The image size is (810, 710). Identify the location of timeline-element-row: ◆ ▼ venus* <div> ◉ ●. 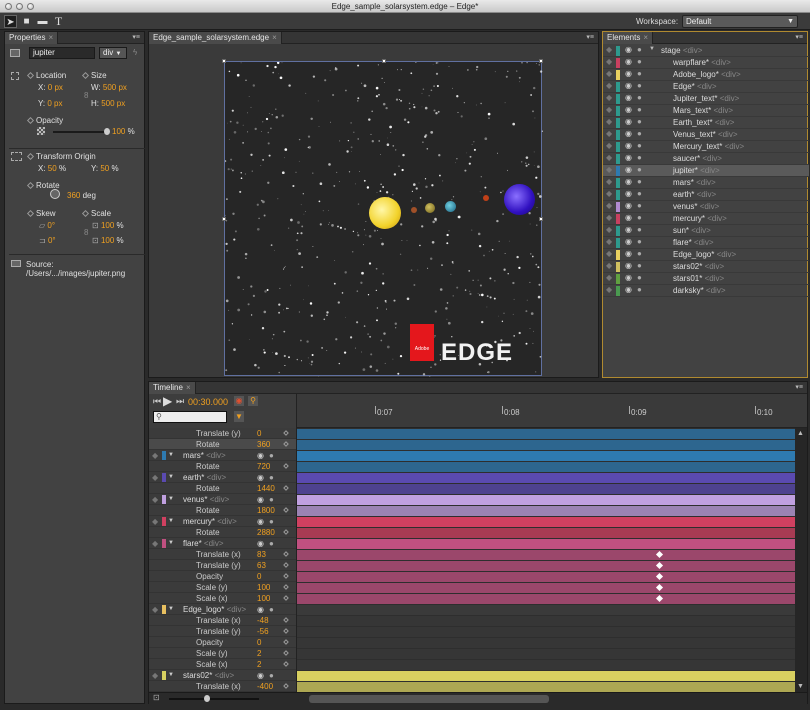
(222, 499).